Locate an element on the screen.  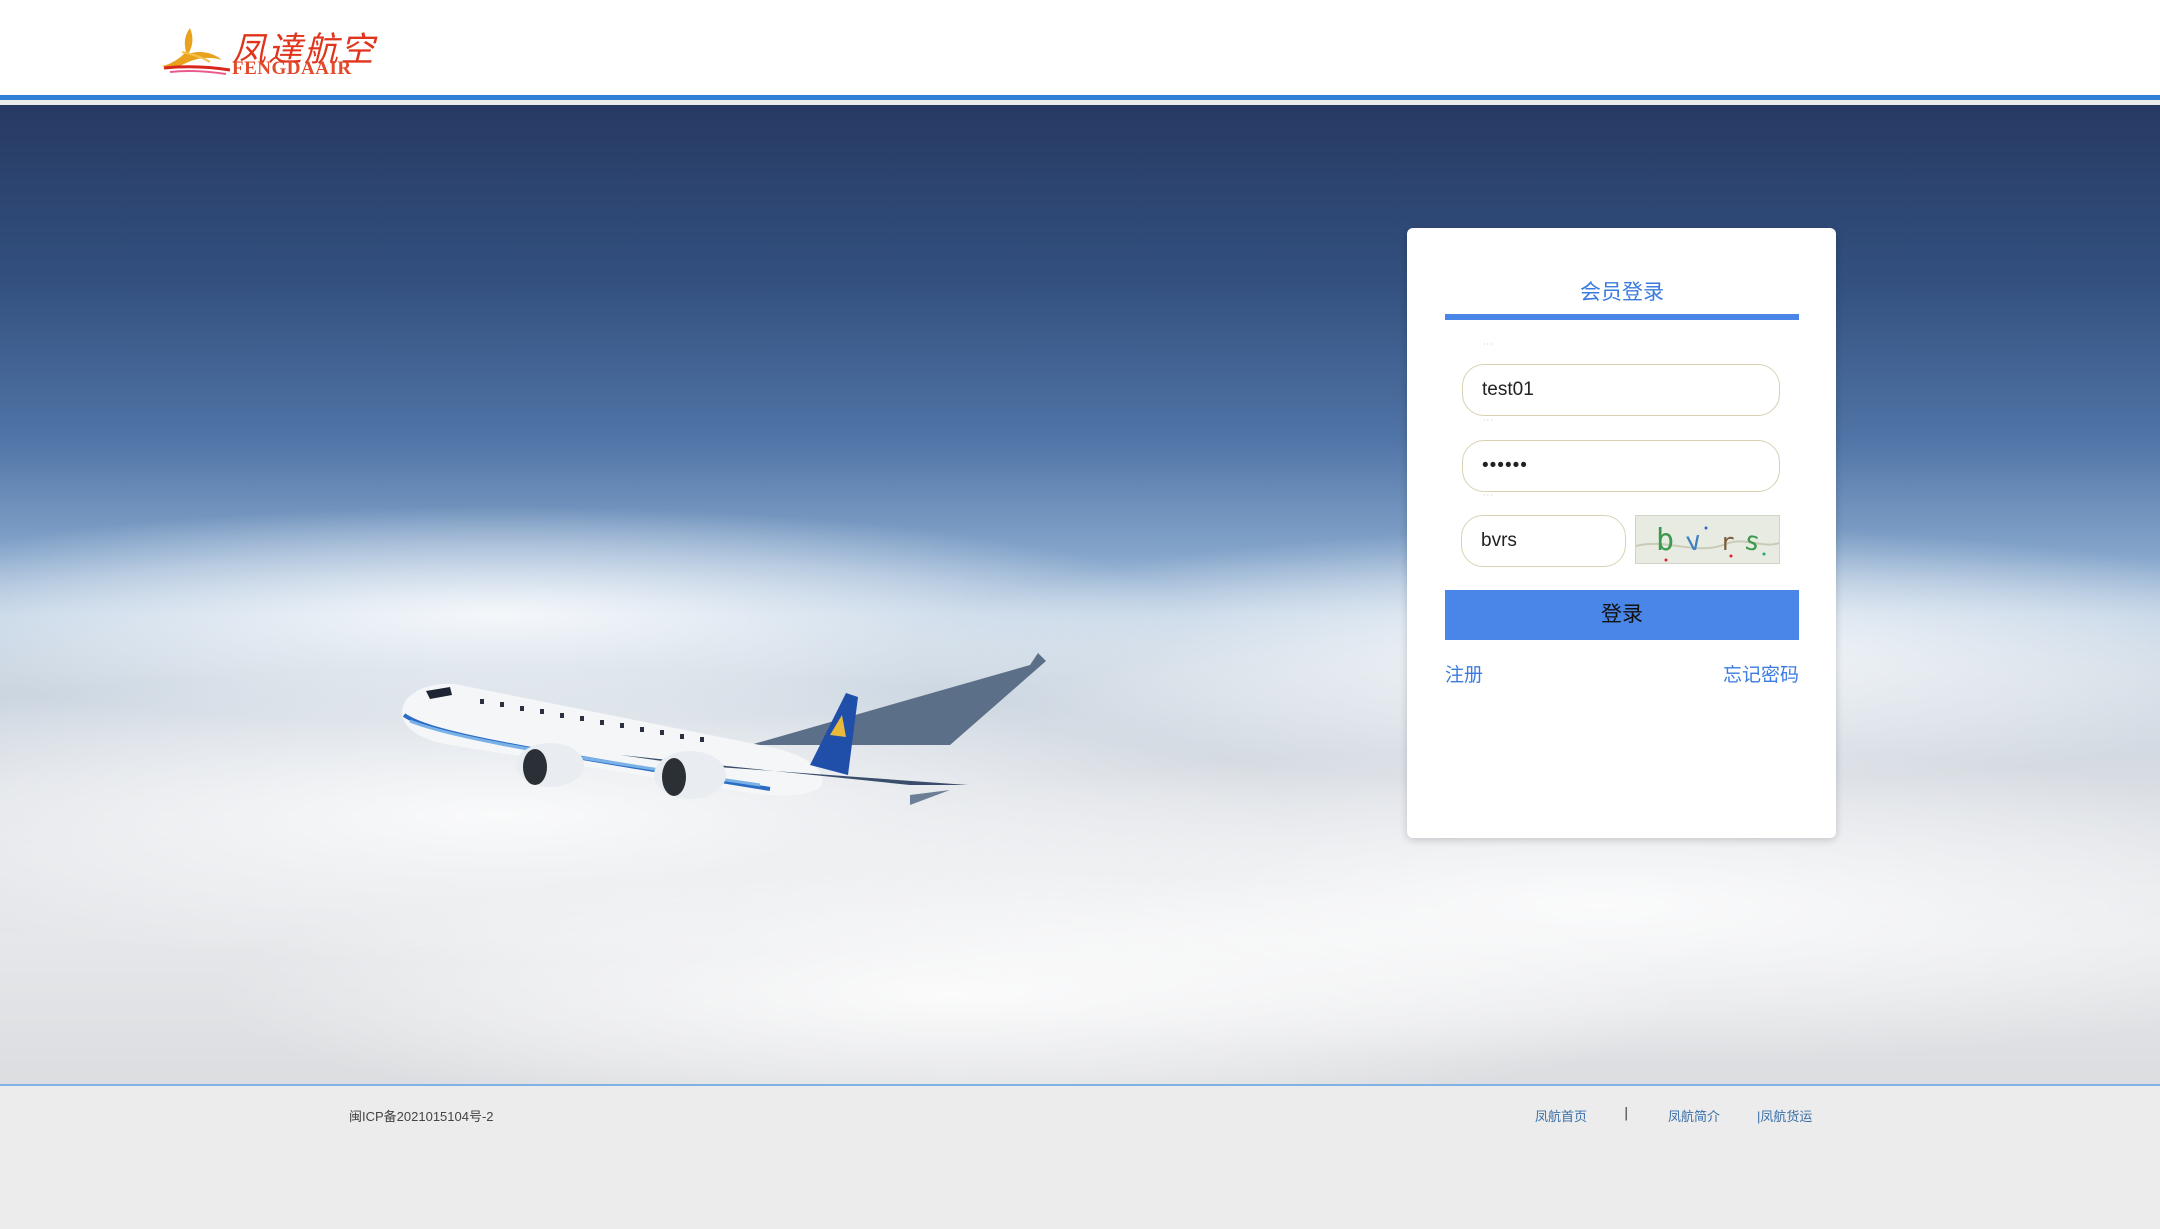
icp-record: 闽ICP备2021015104号-2 is located at coordinates (421, 1116).